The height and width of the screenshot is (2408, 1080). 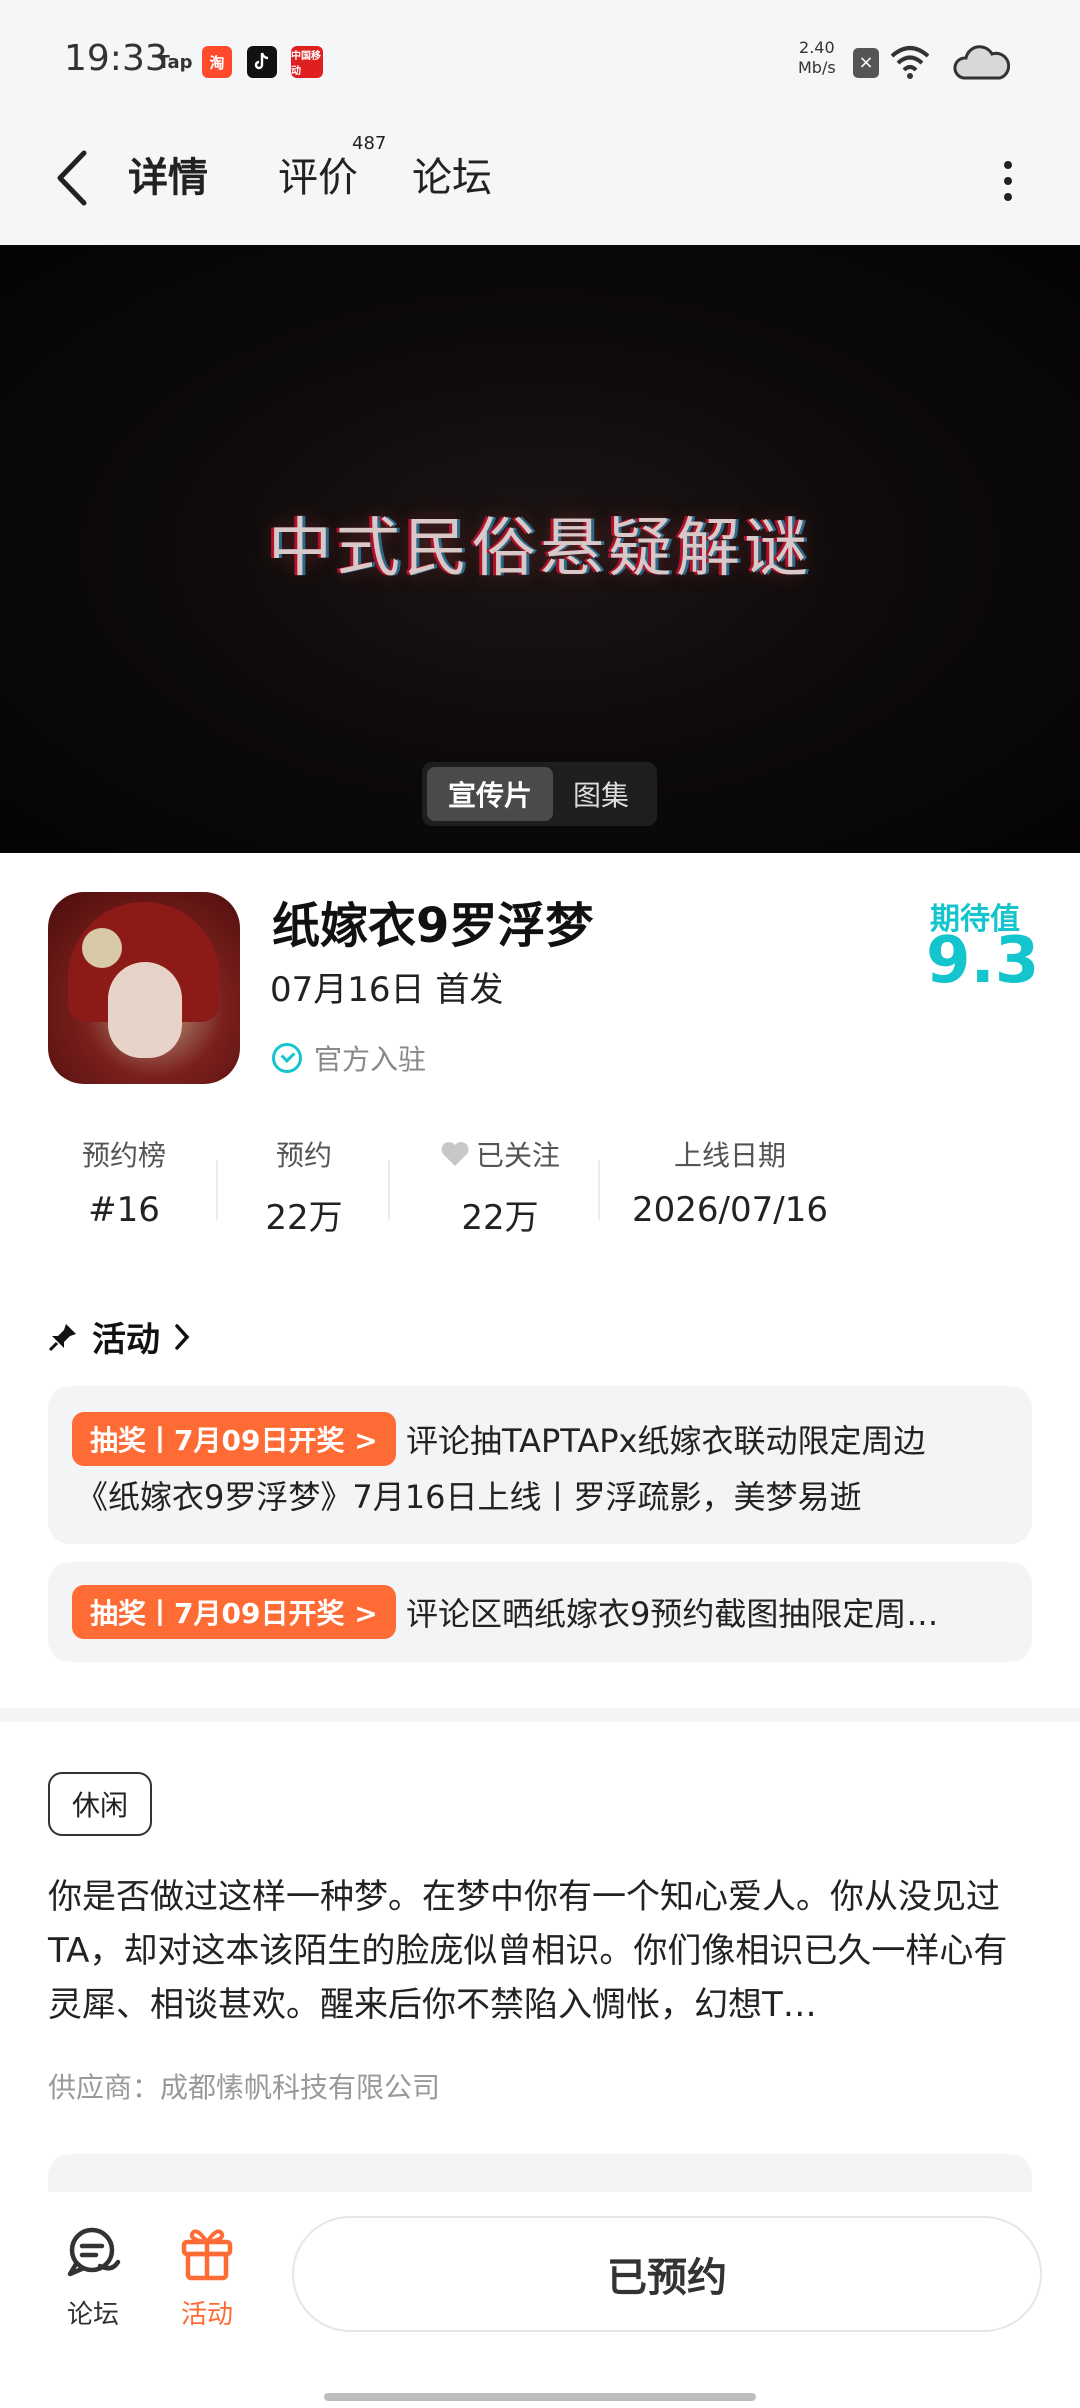 What do you see at coordinates (730, 1184) in the screenshot?
I see `stat-launch-date: 上线日期 2026/07/16` at bounding box center [730, 1184].